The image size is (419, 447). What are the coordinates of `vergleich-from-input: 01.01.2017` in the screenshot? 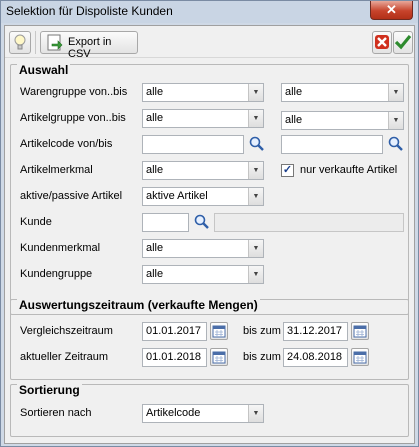 It's located at (174, 331).